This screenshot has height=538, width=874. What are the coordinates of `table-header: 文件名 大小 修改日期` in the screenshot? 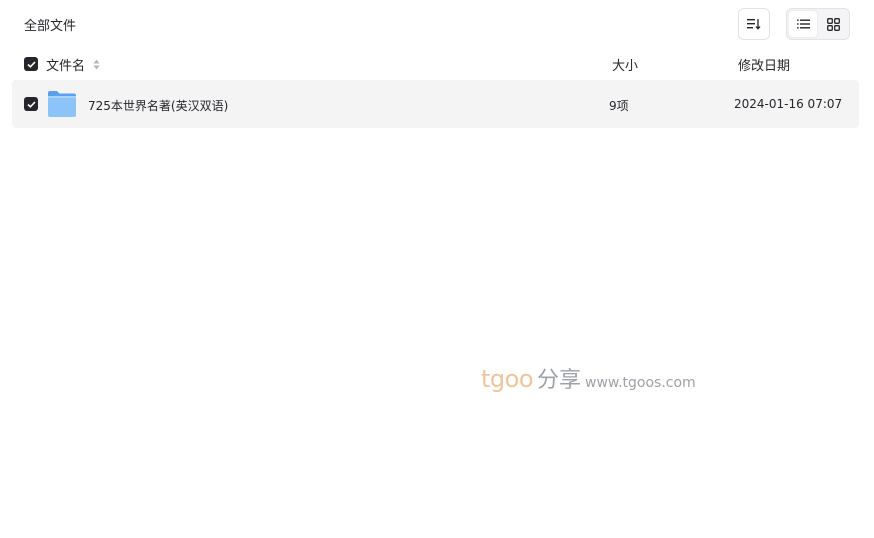 It's located at (437, 64).